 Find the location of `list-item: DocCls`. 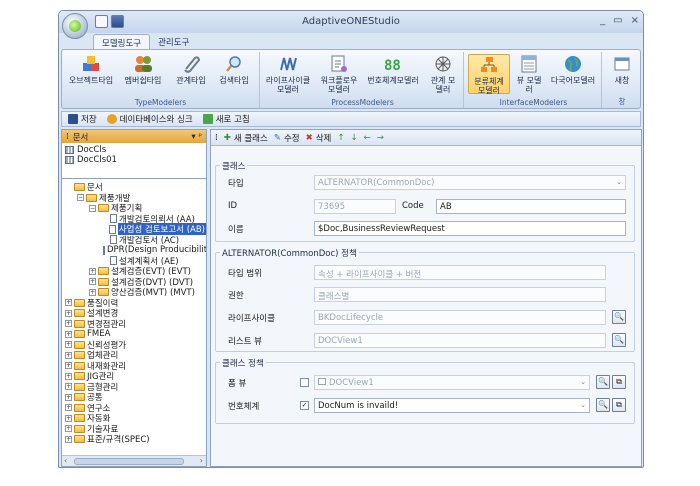

list-item: DocCls is located at coordinates (134, 150).